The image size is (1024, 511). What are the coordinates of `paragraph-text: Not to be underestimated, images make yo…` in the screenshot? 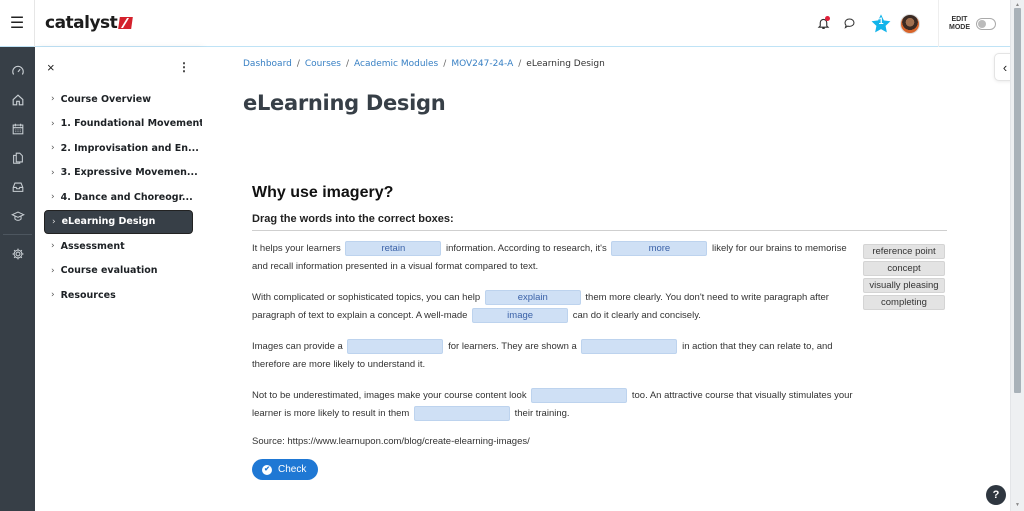 It's located at (389, 395).